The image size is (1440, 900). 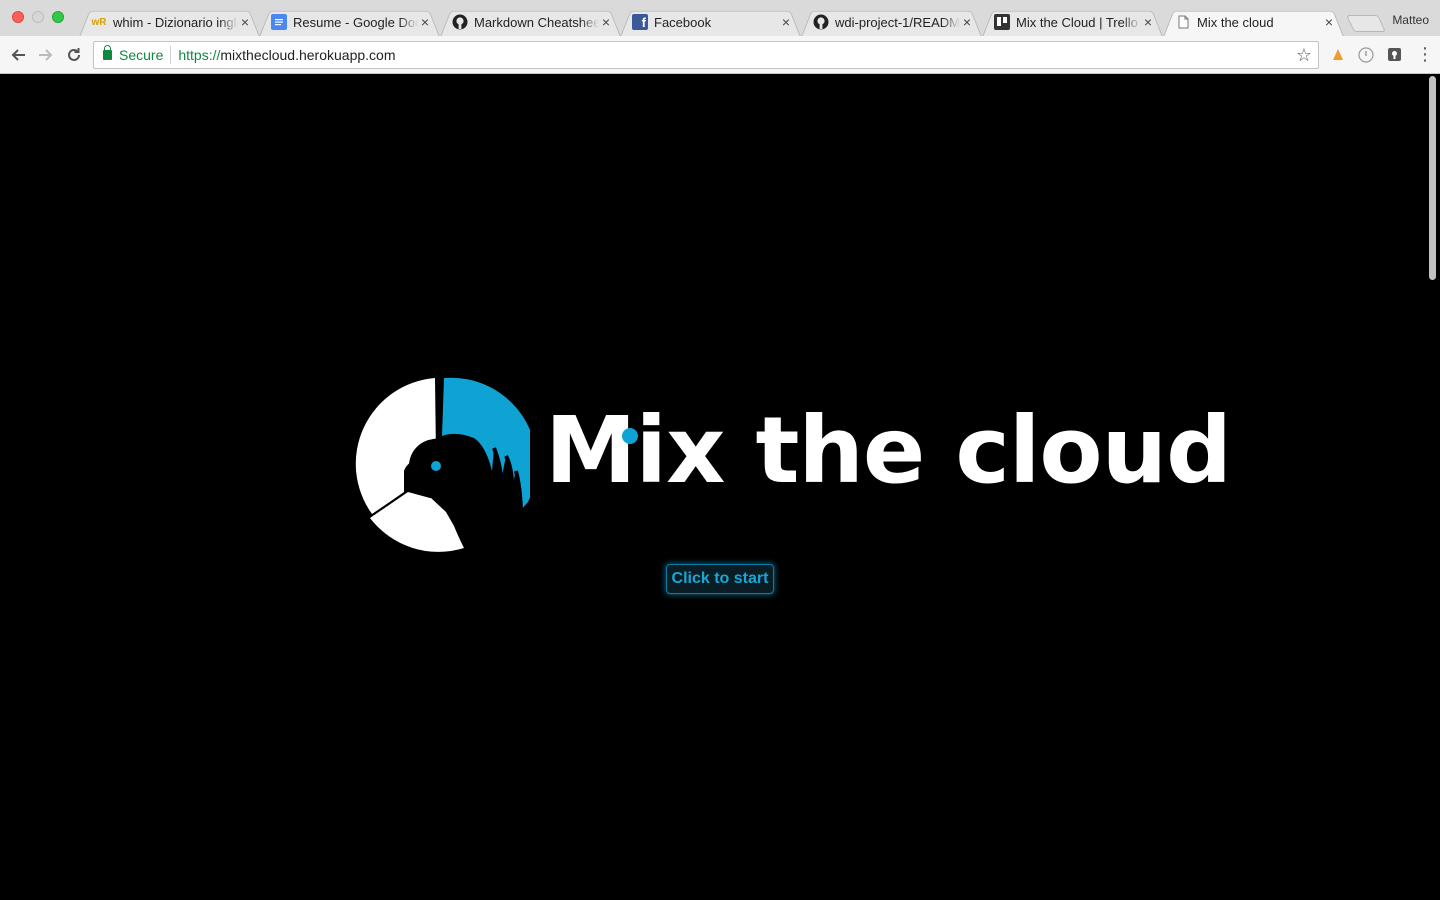 What do you see at coordinates (1235, 22) in the screenshot?
I see `tab-title: Mix the cloud` at bounding box center [1235, 22].